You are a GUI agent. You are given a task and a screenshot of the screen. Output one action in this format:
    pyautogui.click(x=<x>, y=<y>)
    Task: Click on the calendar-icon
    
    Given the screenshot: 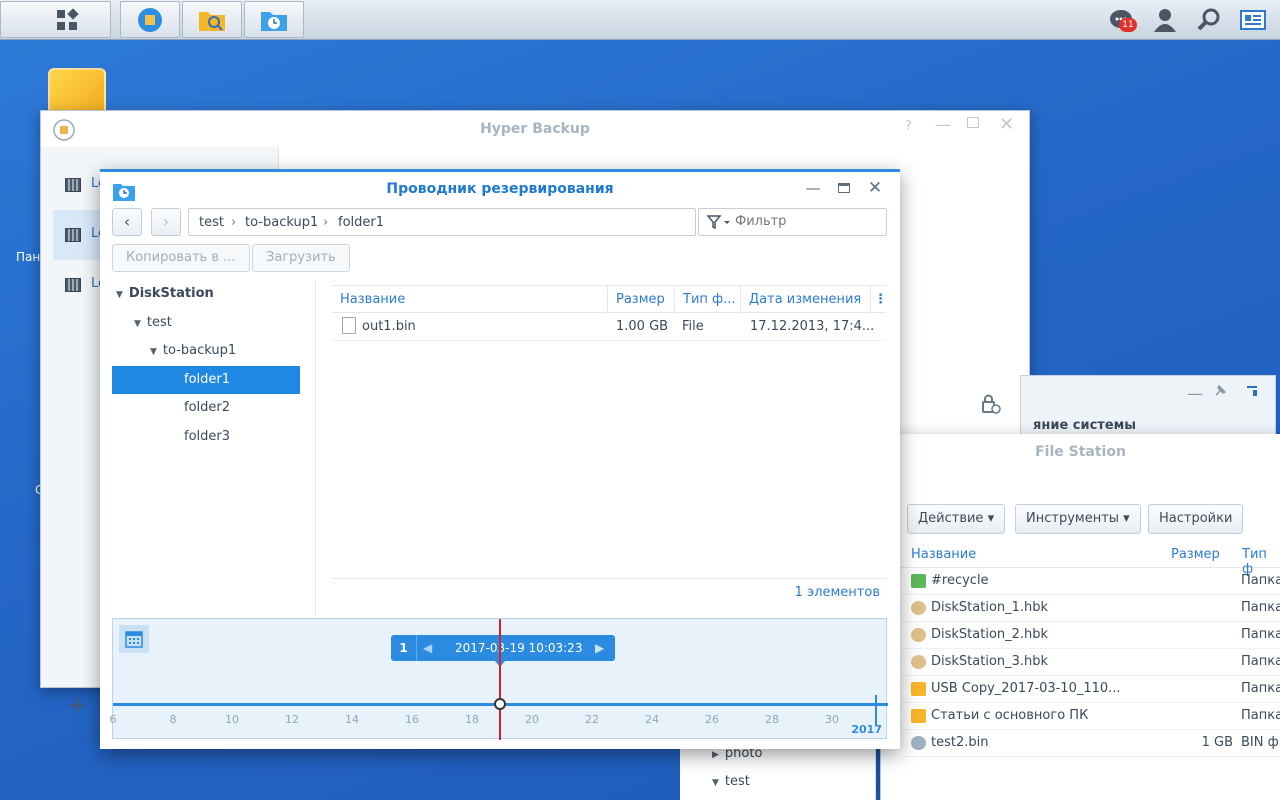 What is the action you would take?
    pyautogui.click(x=134, y=639)
    